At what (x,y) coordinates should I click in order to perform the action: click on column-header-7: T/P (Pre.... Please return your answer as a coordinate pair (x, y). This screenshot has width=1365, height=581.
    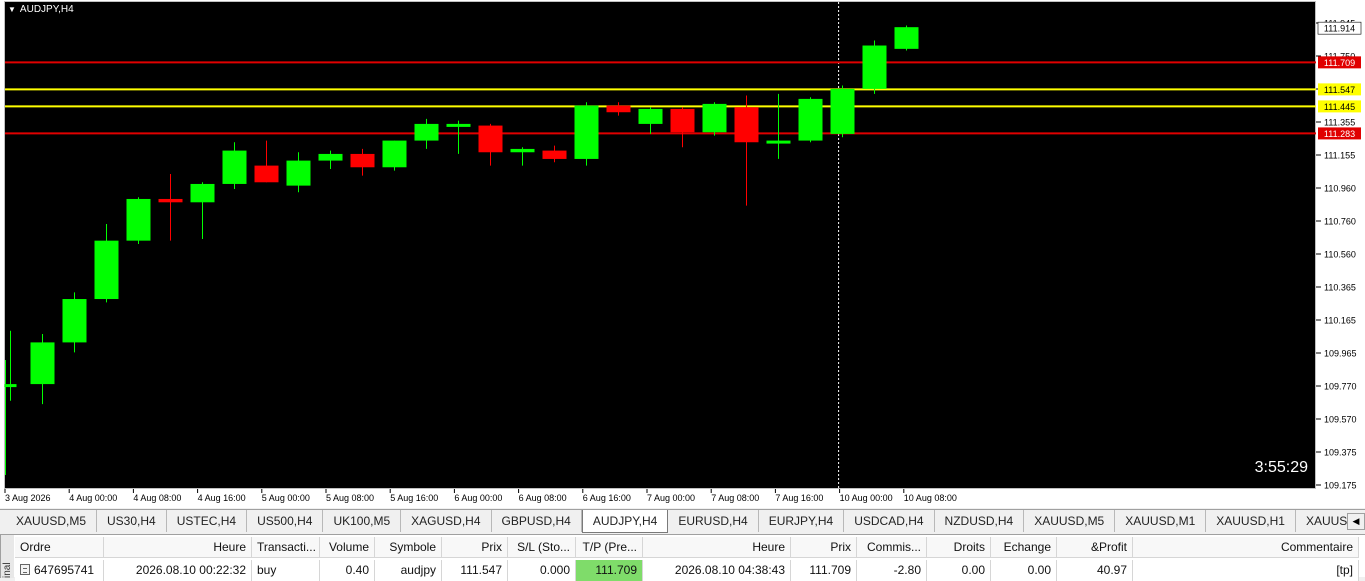
    Looking at the image, I should click on (609, 547).